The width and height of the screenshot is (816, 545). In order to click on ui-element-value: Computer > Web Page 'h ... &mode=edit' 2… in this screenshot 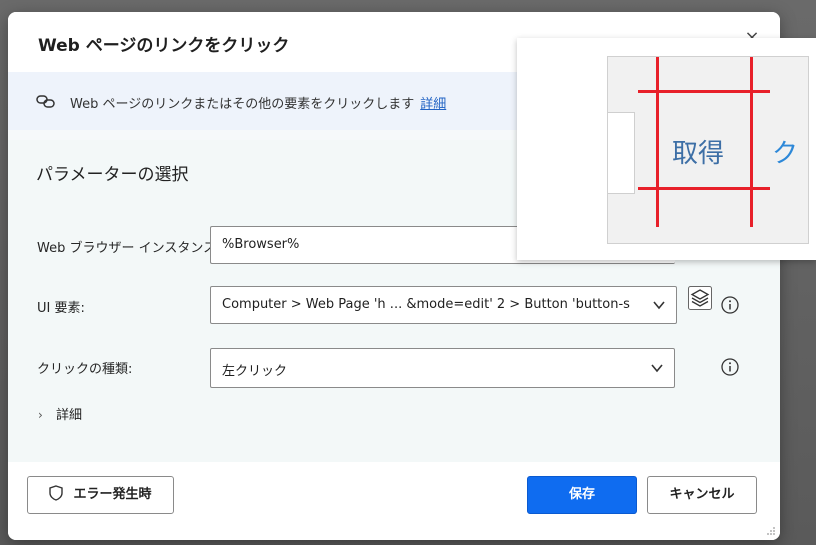, I will do `click(426, 304)`.